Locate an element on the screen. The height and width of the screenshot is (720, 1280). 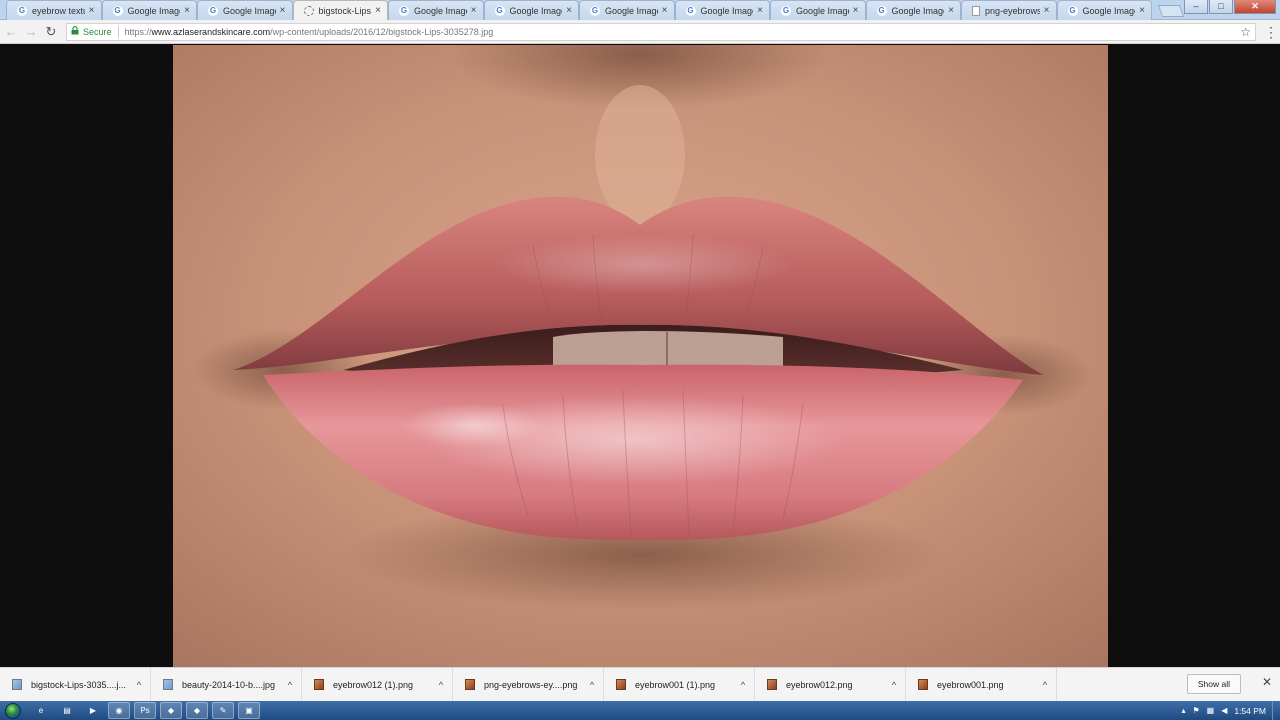
tab-title: bigstock-Lips-3 is located at coordinates (345, 10).